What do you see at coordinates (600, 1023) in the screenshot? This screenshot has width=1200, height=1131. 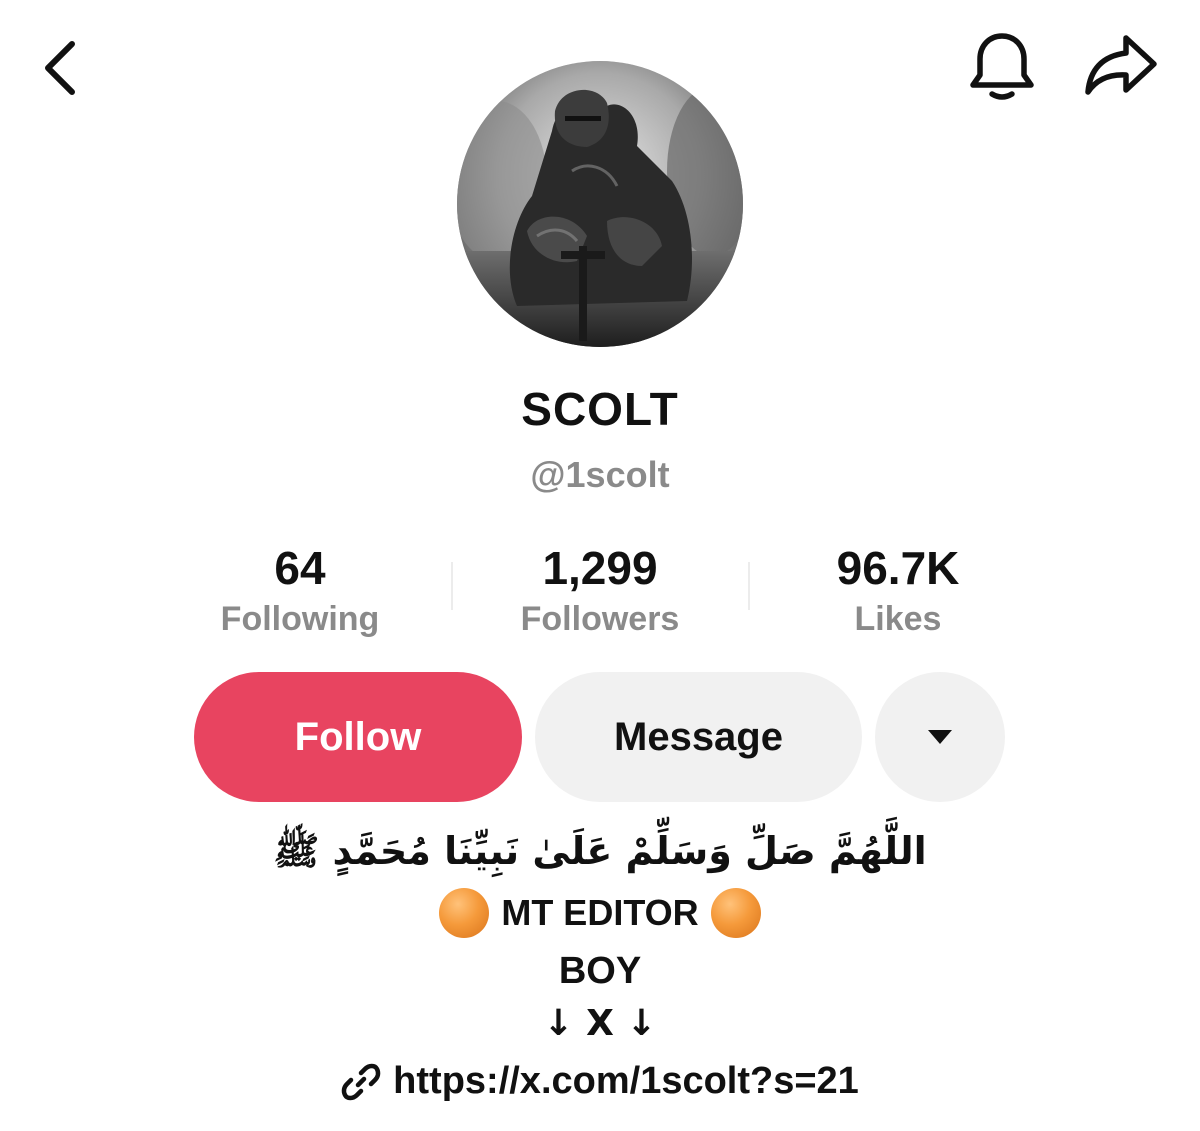 I see `bio-arrows-line: ↓ X ↓` at bounding box center [600, 1023].